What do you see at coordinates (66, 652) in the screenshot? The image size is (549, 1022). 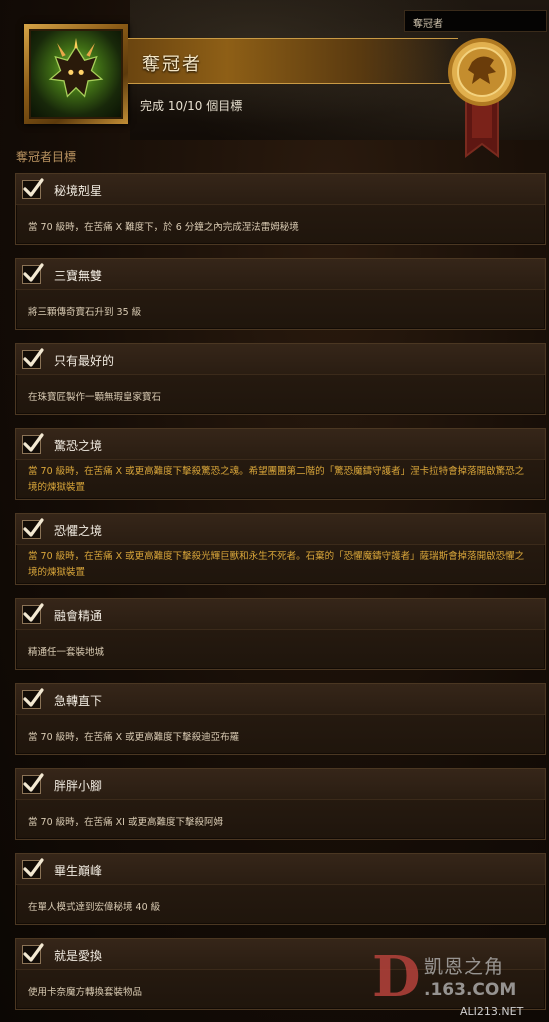 I see `objective-description: 精通任一套裝地城` at bounding box center [66, 652].